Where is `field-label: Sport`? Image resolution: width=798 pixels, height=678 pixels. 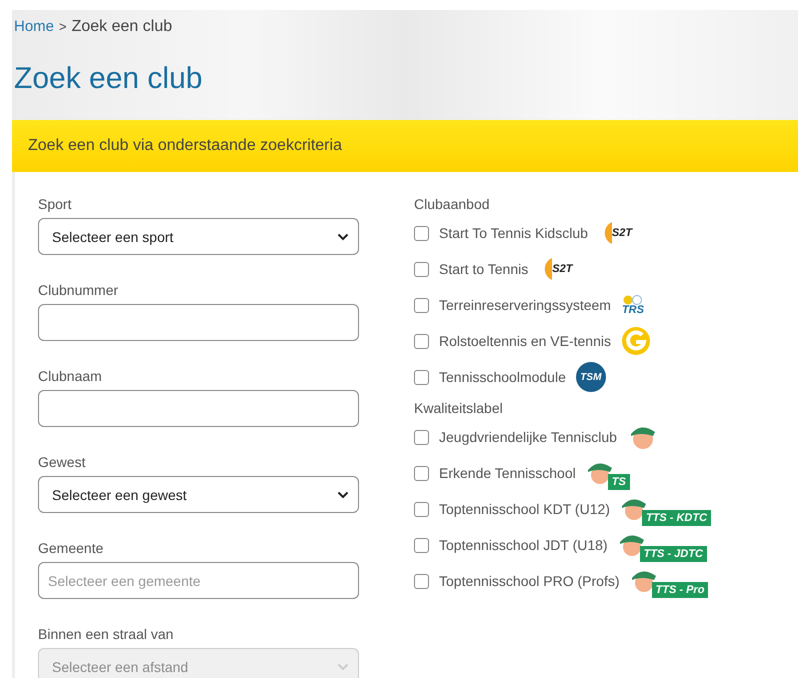 field-label: Sport is located at coordinates (55, 204).